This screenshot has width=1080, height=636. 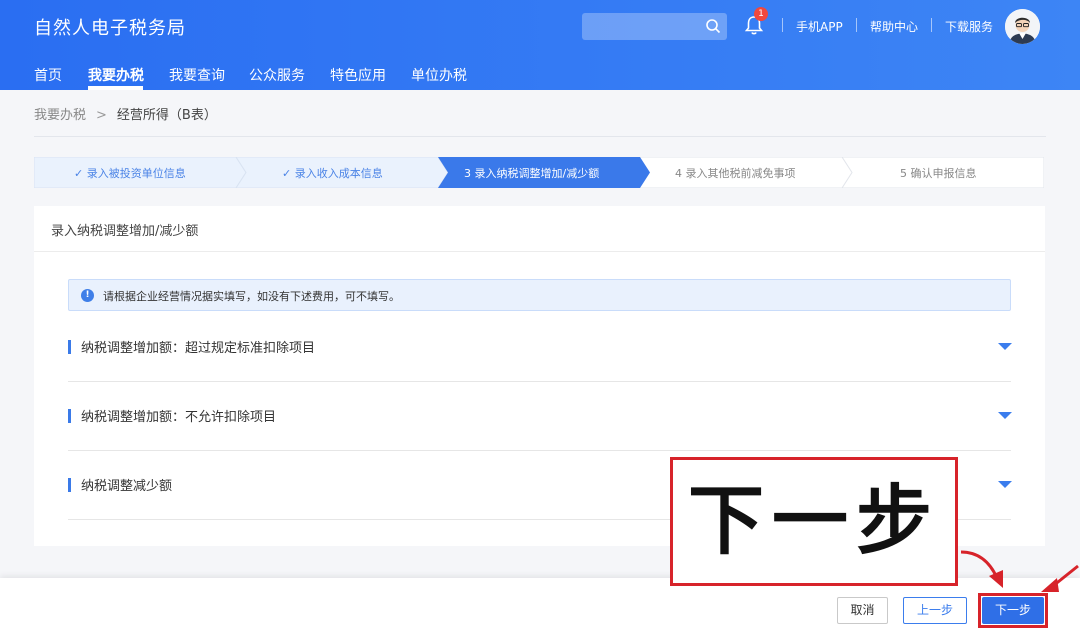 What do you see at coordinates (101, 115) in the screenshot?
I see `chevron-right-icon: >` at bounding box center [101, 115].